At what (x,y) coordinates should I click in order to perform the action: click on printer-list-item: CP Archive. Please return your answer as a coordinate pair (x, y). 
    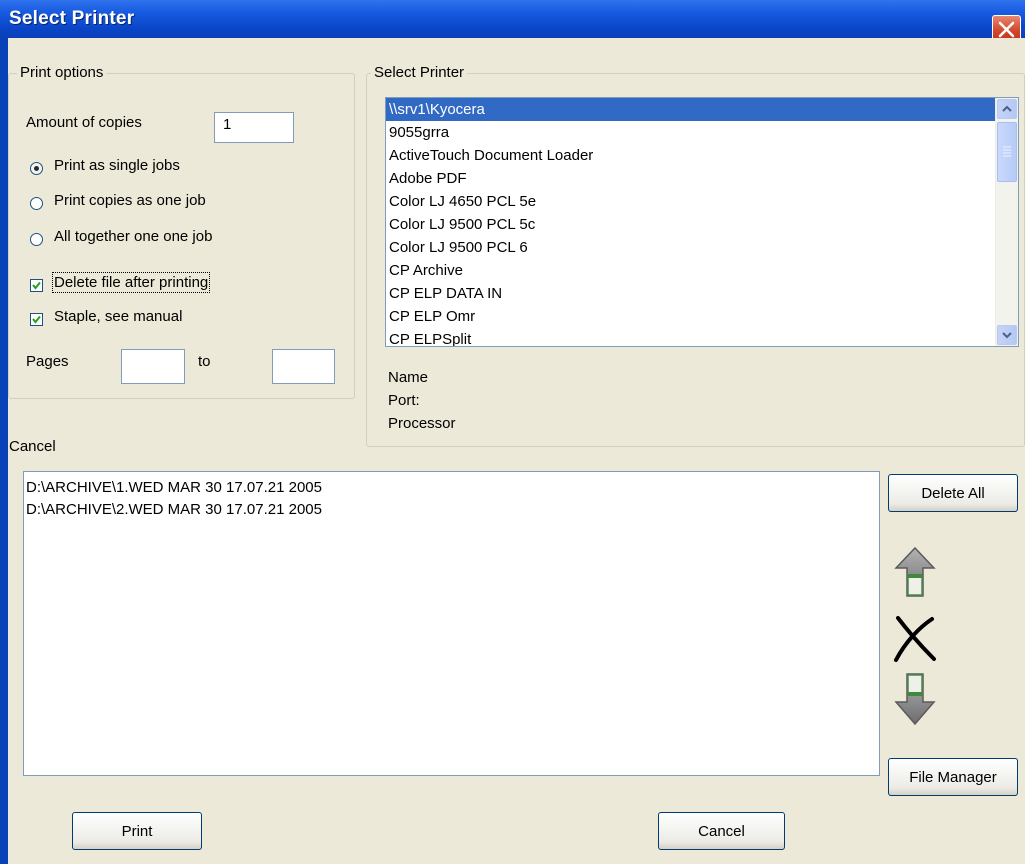
    Looking at the image, I should click on (702, 270).